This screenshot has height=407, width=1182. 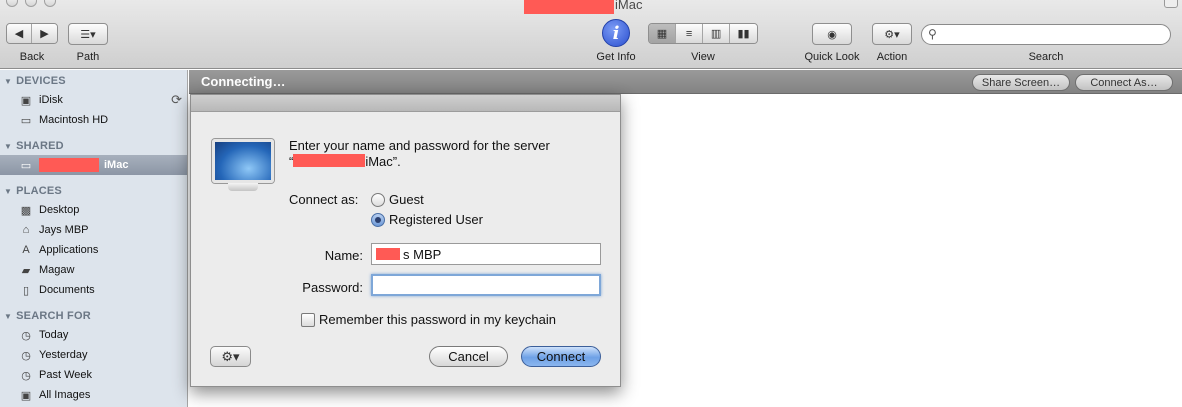 What do you see at coordinates (31, 3) in the screenshot?
I see `minimize-window-button` at bounding box center [31, 3].